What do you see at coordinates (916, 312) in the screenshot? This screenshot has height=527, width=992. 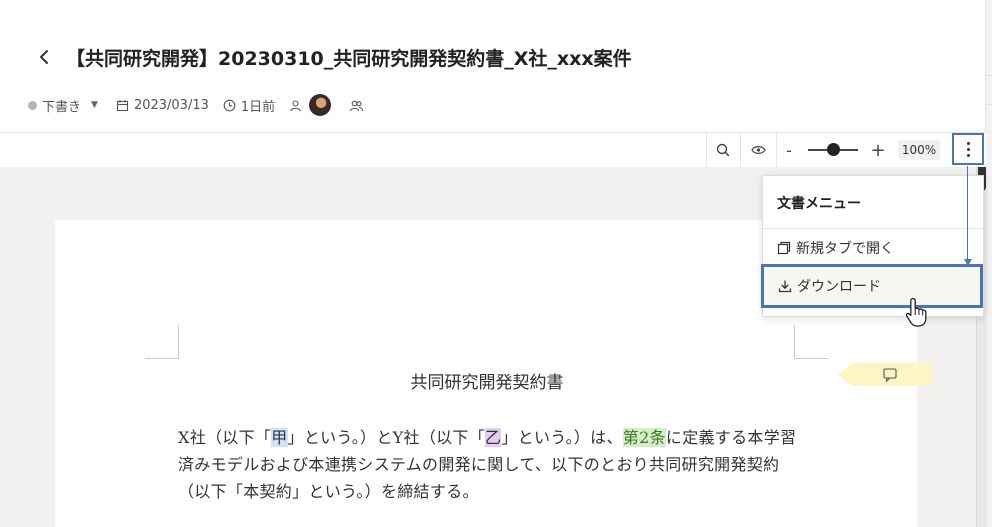 I see `hand-pointer-cursor-icon` at bounding box center [916, 312].